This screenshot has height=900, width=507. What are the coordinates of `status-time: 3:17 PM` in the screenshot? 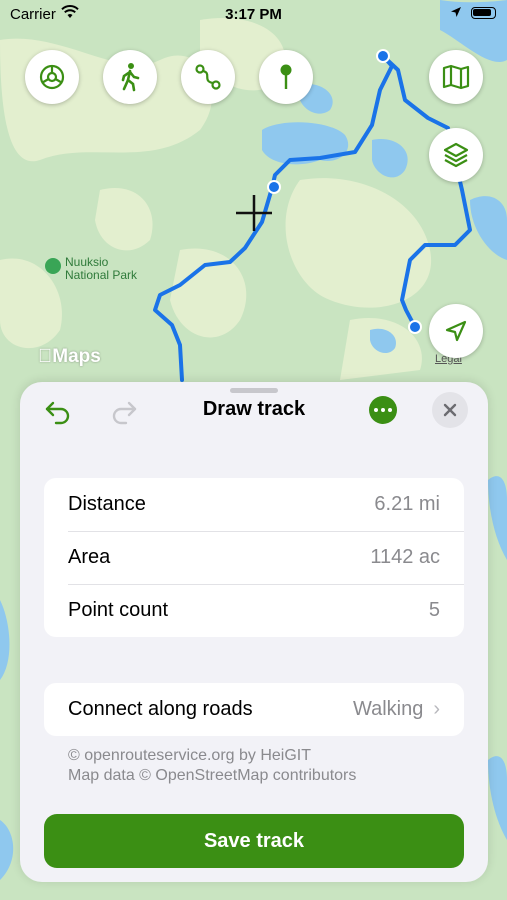 It's located at (253, 14).